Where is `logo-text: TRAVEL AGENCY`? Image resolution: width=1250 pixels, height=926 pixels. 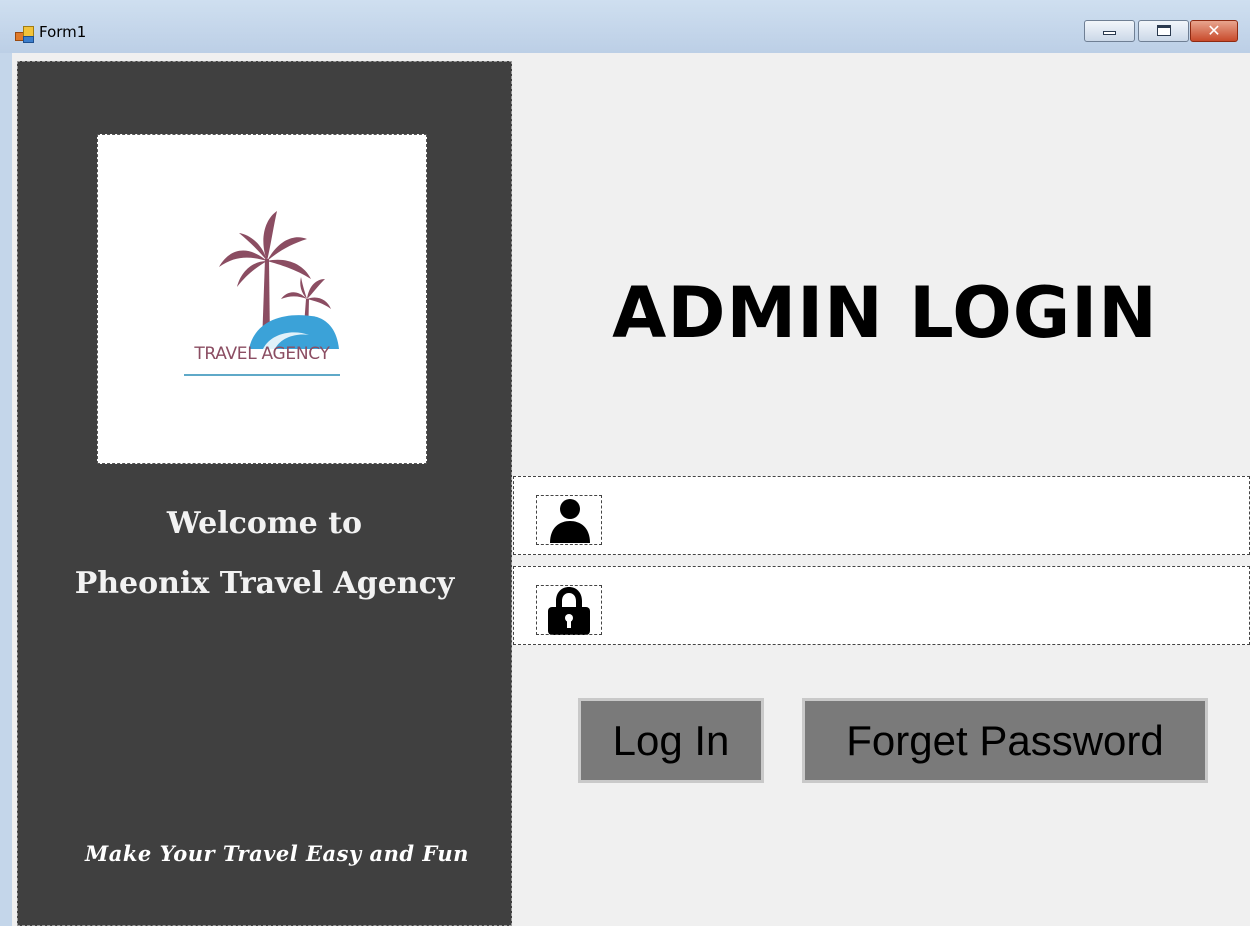 logo-text: TRAVEL AGENCY is located at coordinates (262, 354).